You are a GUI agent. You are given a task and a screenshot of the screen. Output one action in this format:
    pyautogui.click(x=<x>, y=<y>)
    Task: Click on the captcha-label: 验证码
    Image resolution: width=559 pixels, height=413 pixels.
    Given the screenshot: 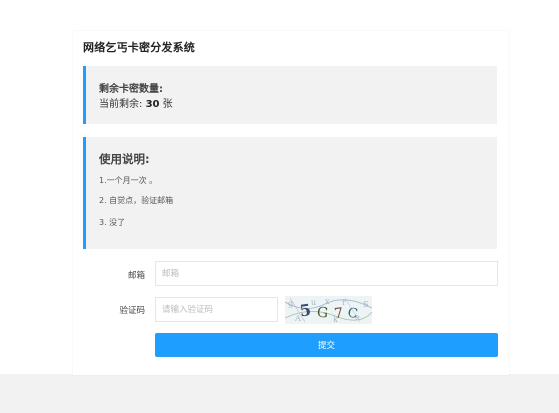 What is the action you would take?
    pyautogui.click(x=132, y=311)
    